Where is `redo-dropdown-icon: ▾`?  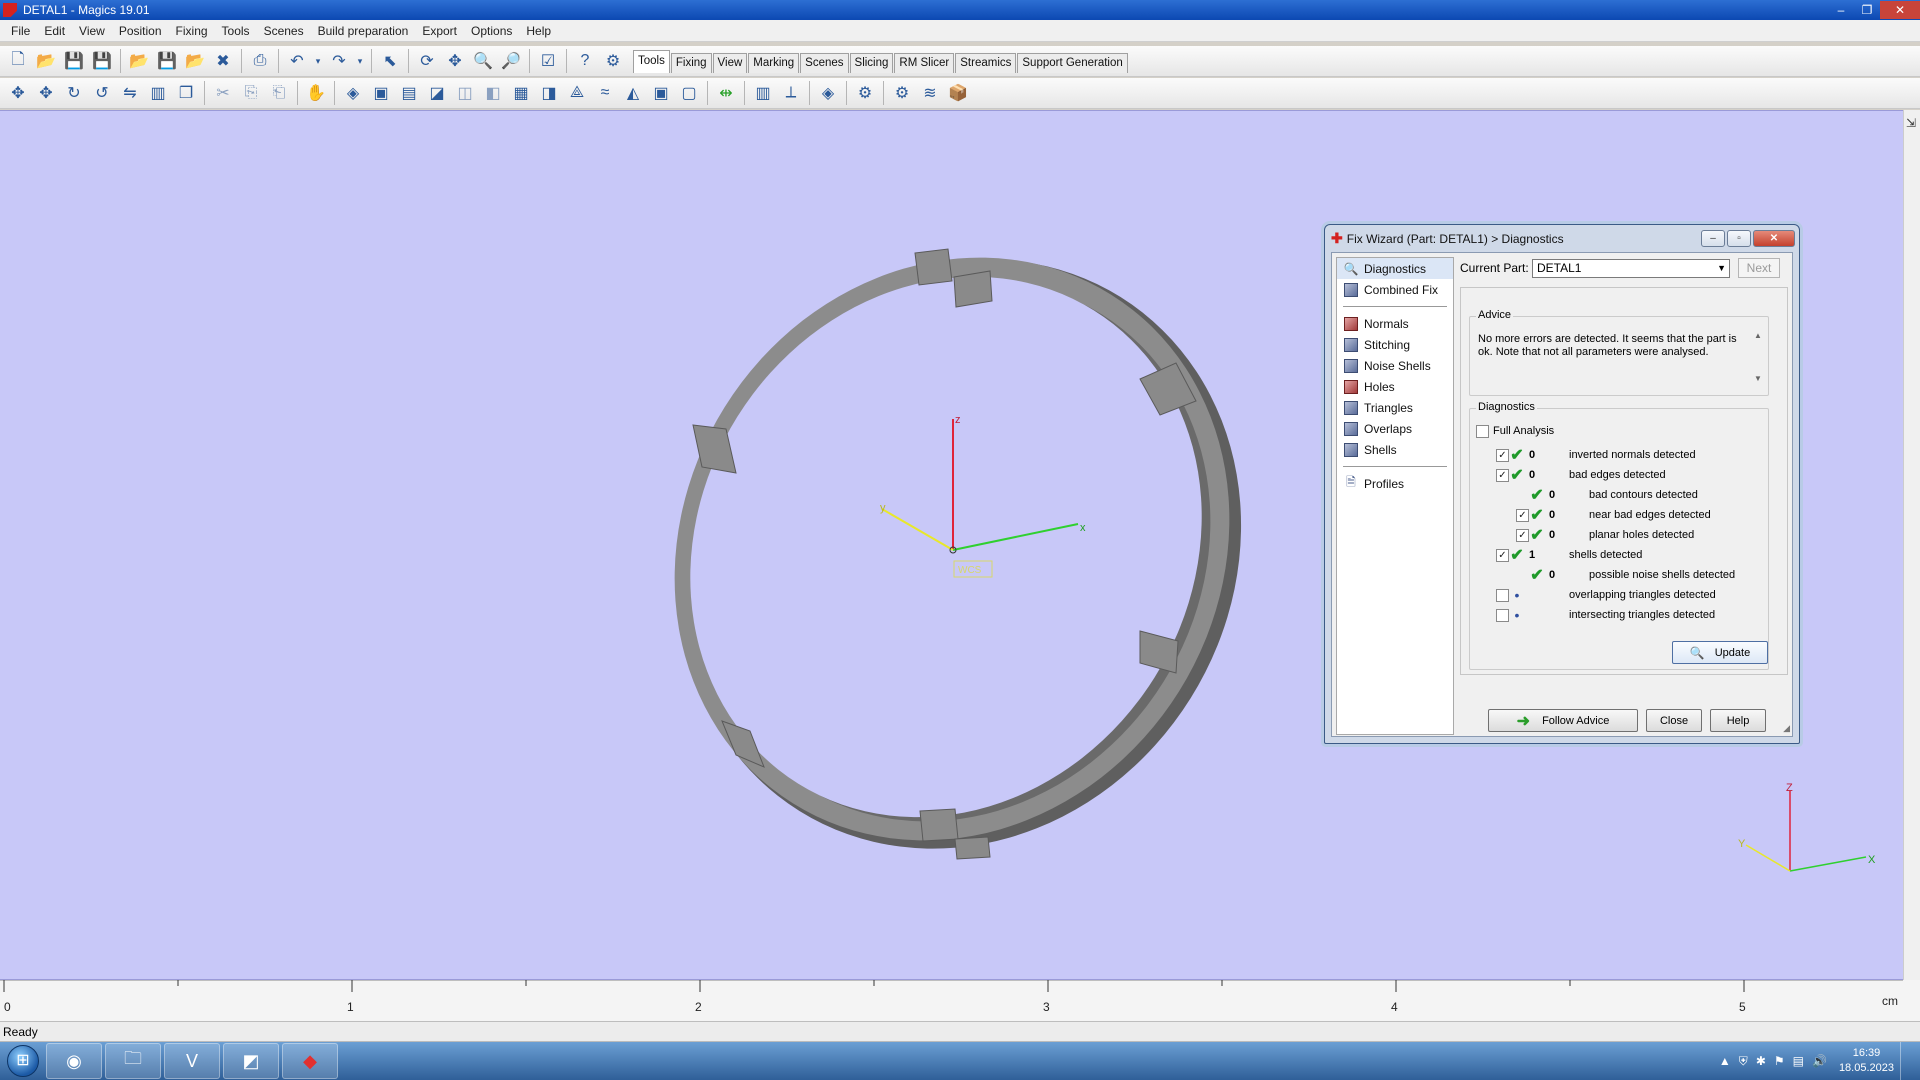
redo-dropdown-icon: ▾ is located at coordinates (360, 61).